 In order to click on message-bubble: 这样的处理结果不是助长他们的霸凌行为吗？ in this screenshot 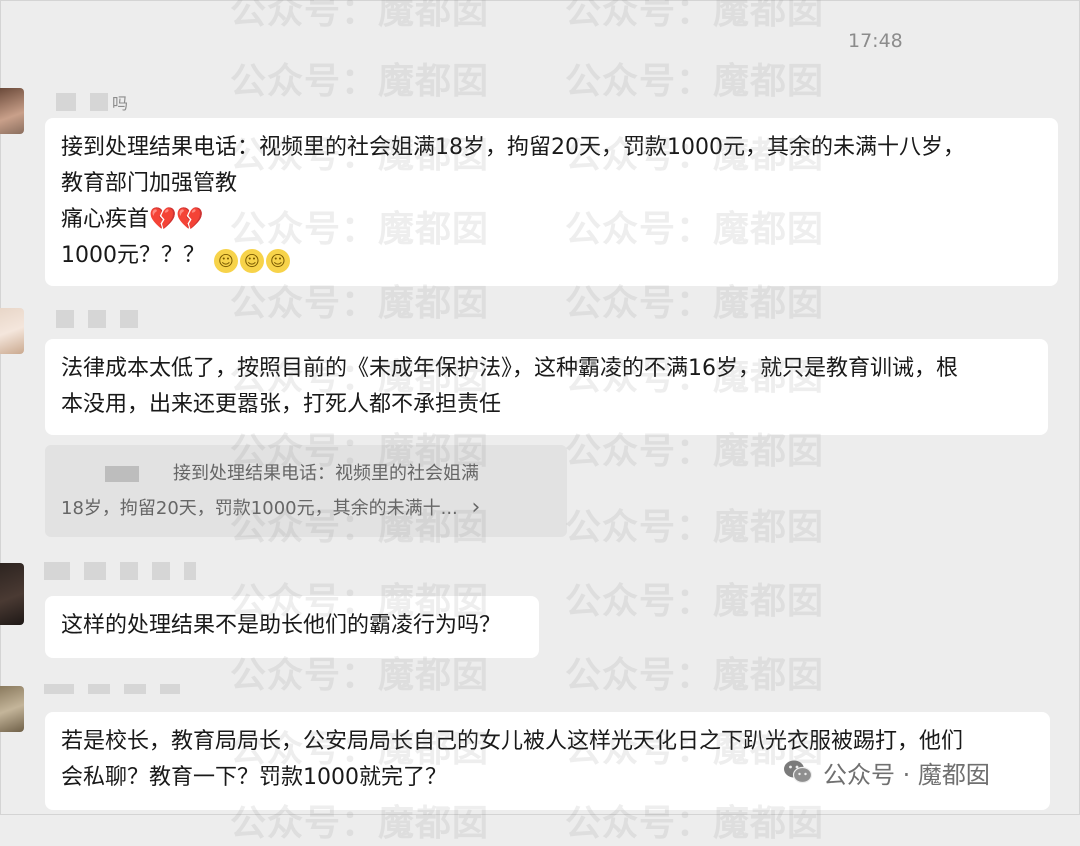, I will do `click(292, 627)`.